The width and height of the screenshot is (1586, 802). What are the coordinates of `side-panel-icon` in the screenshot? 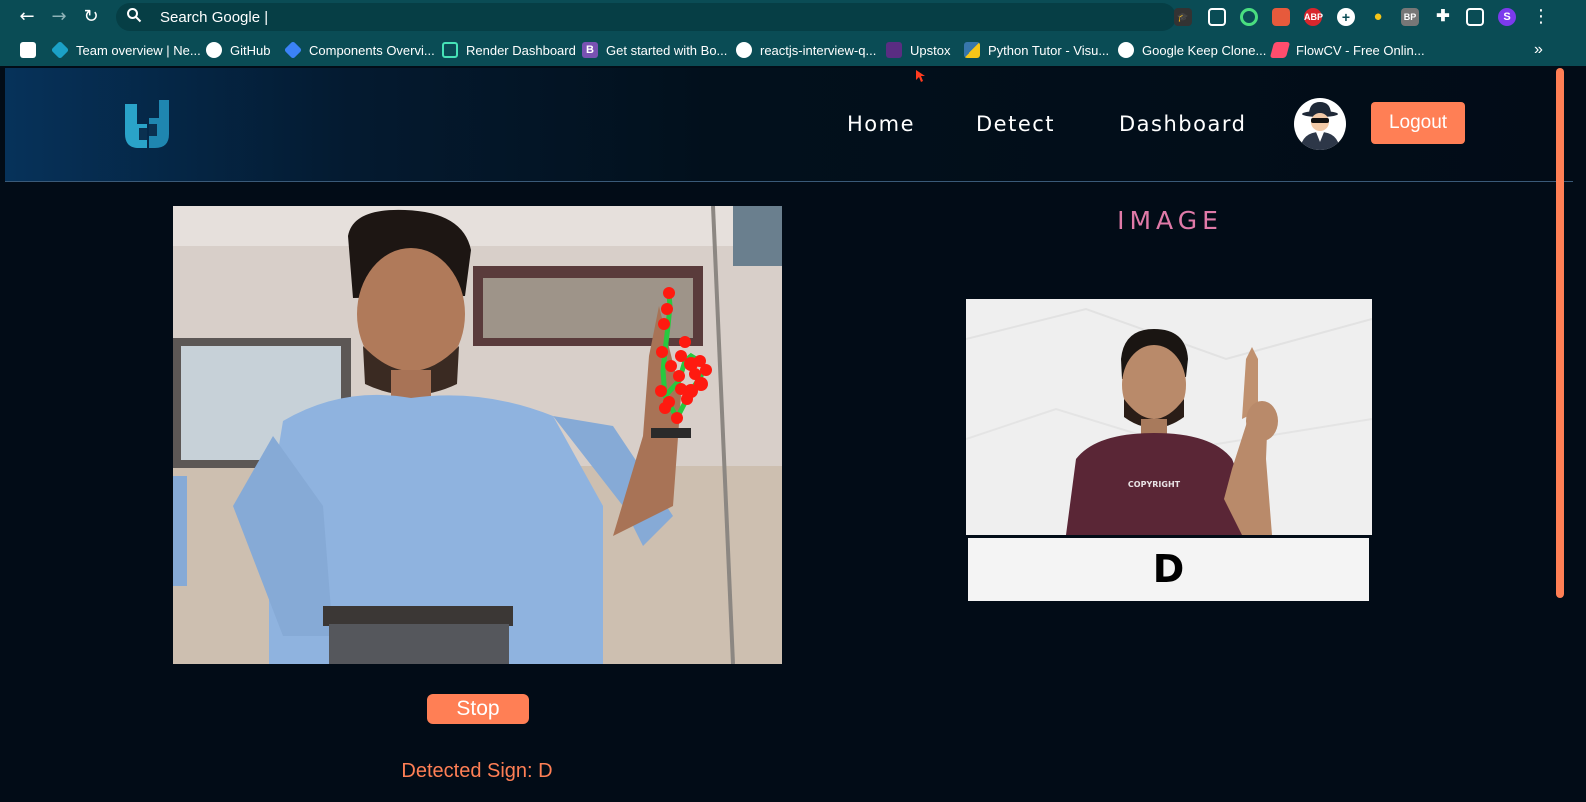 It's located at (1475, 17).